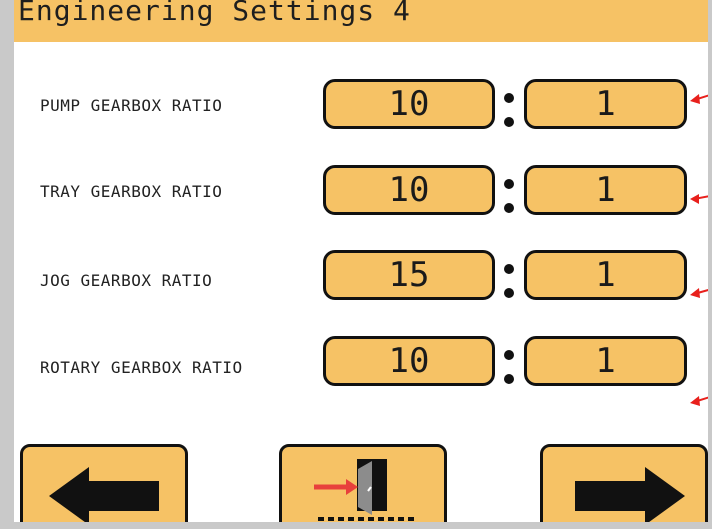 The height and width of the screenshot is (529, 712). I want to click on arrow-left-icon, so click(104, 494).